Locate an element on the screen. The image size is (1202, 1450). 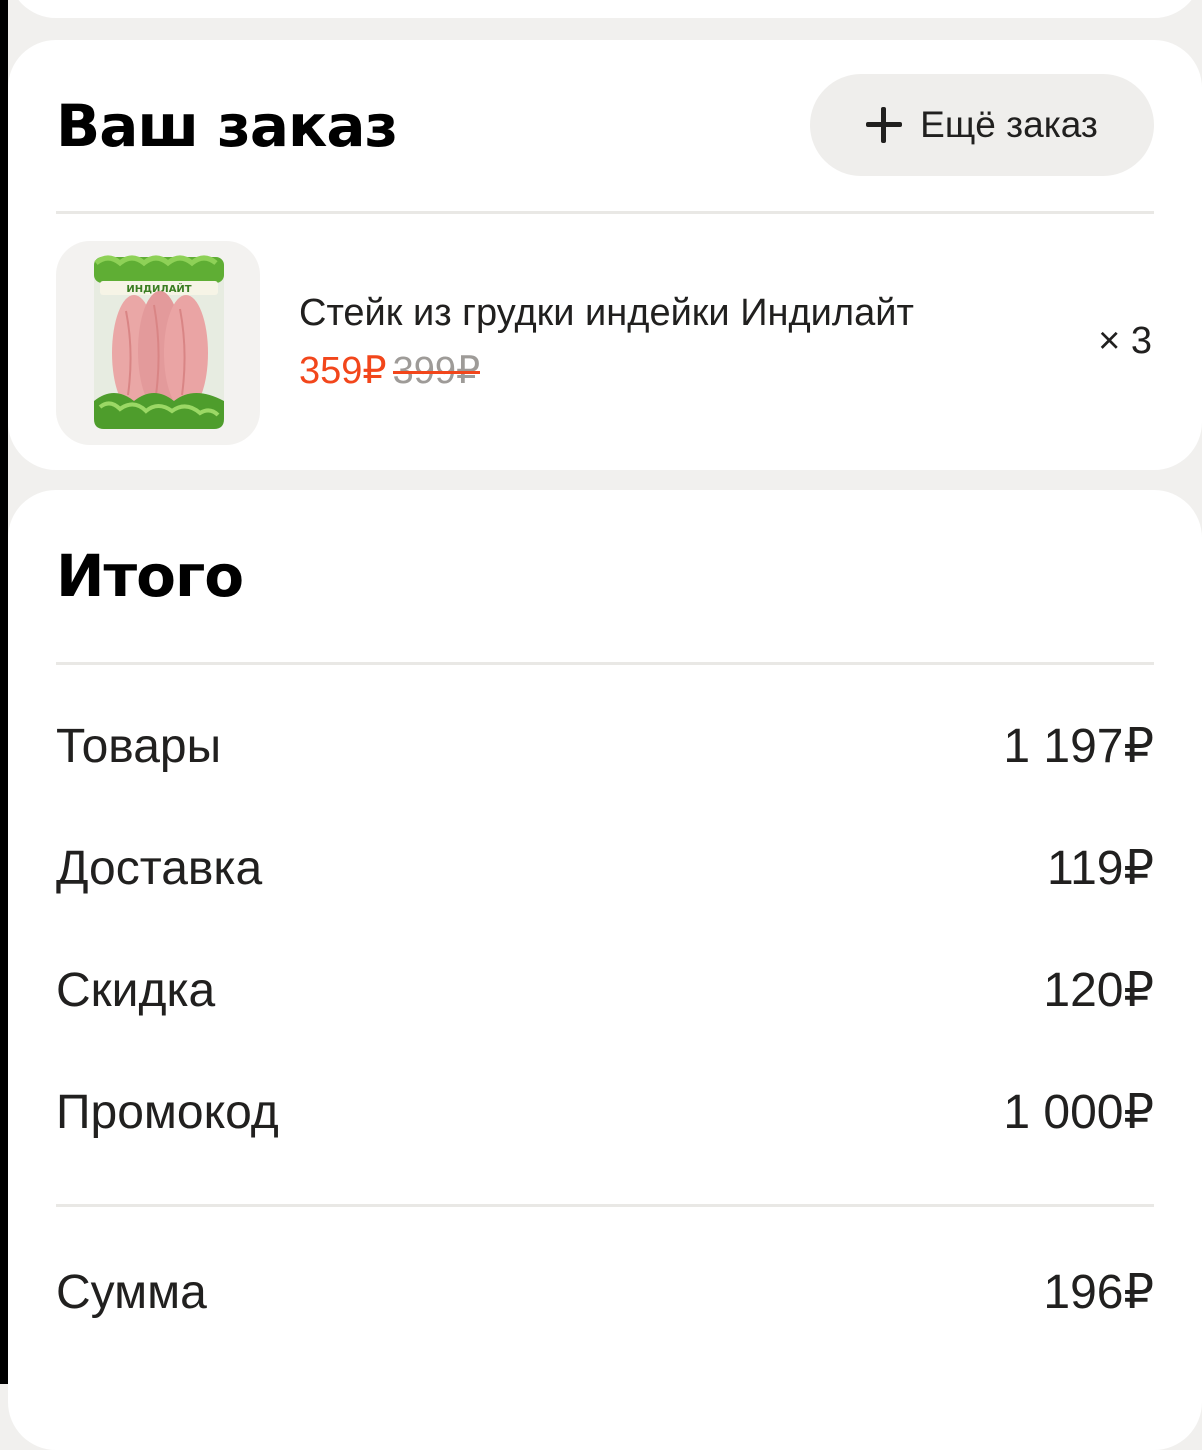
sum-label: Сумма is located at coordinates (131, 1292).